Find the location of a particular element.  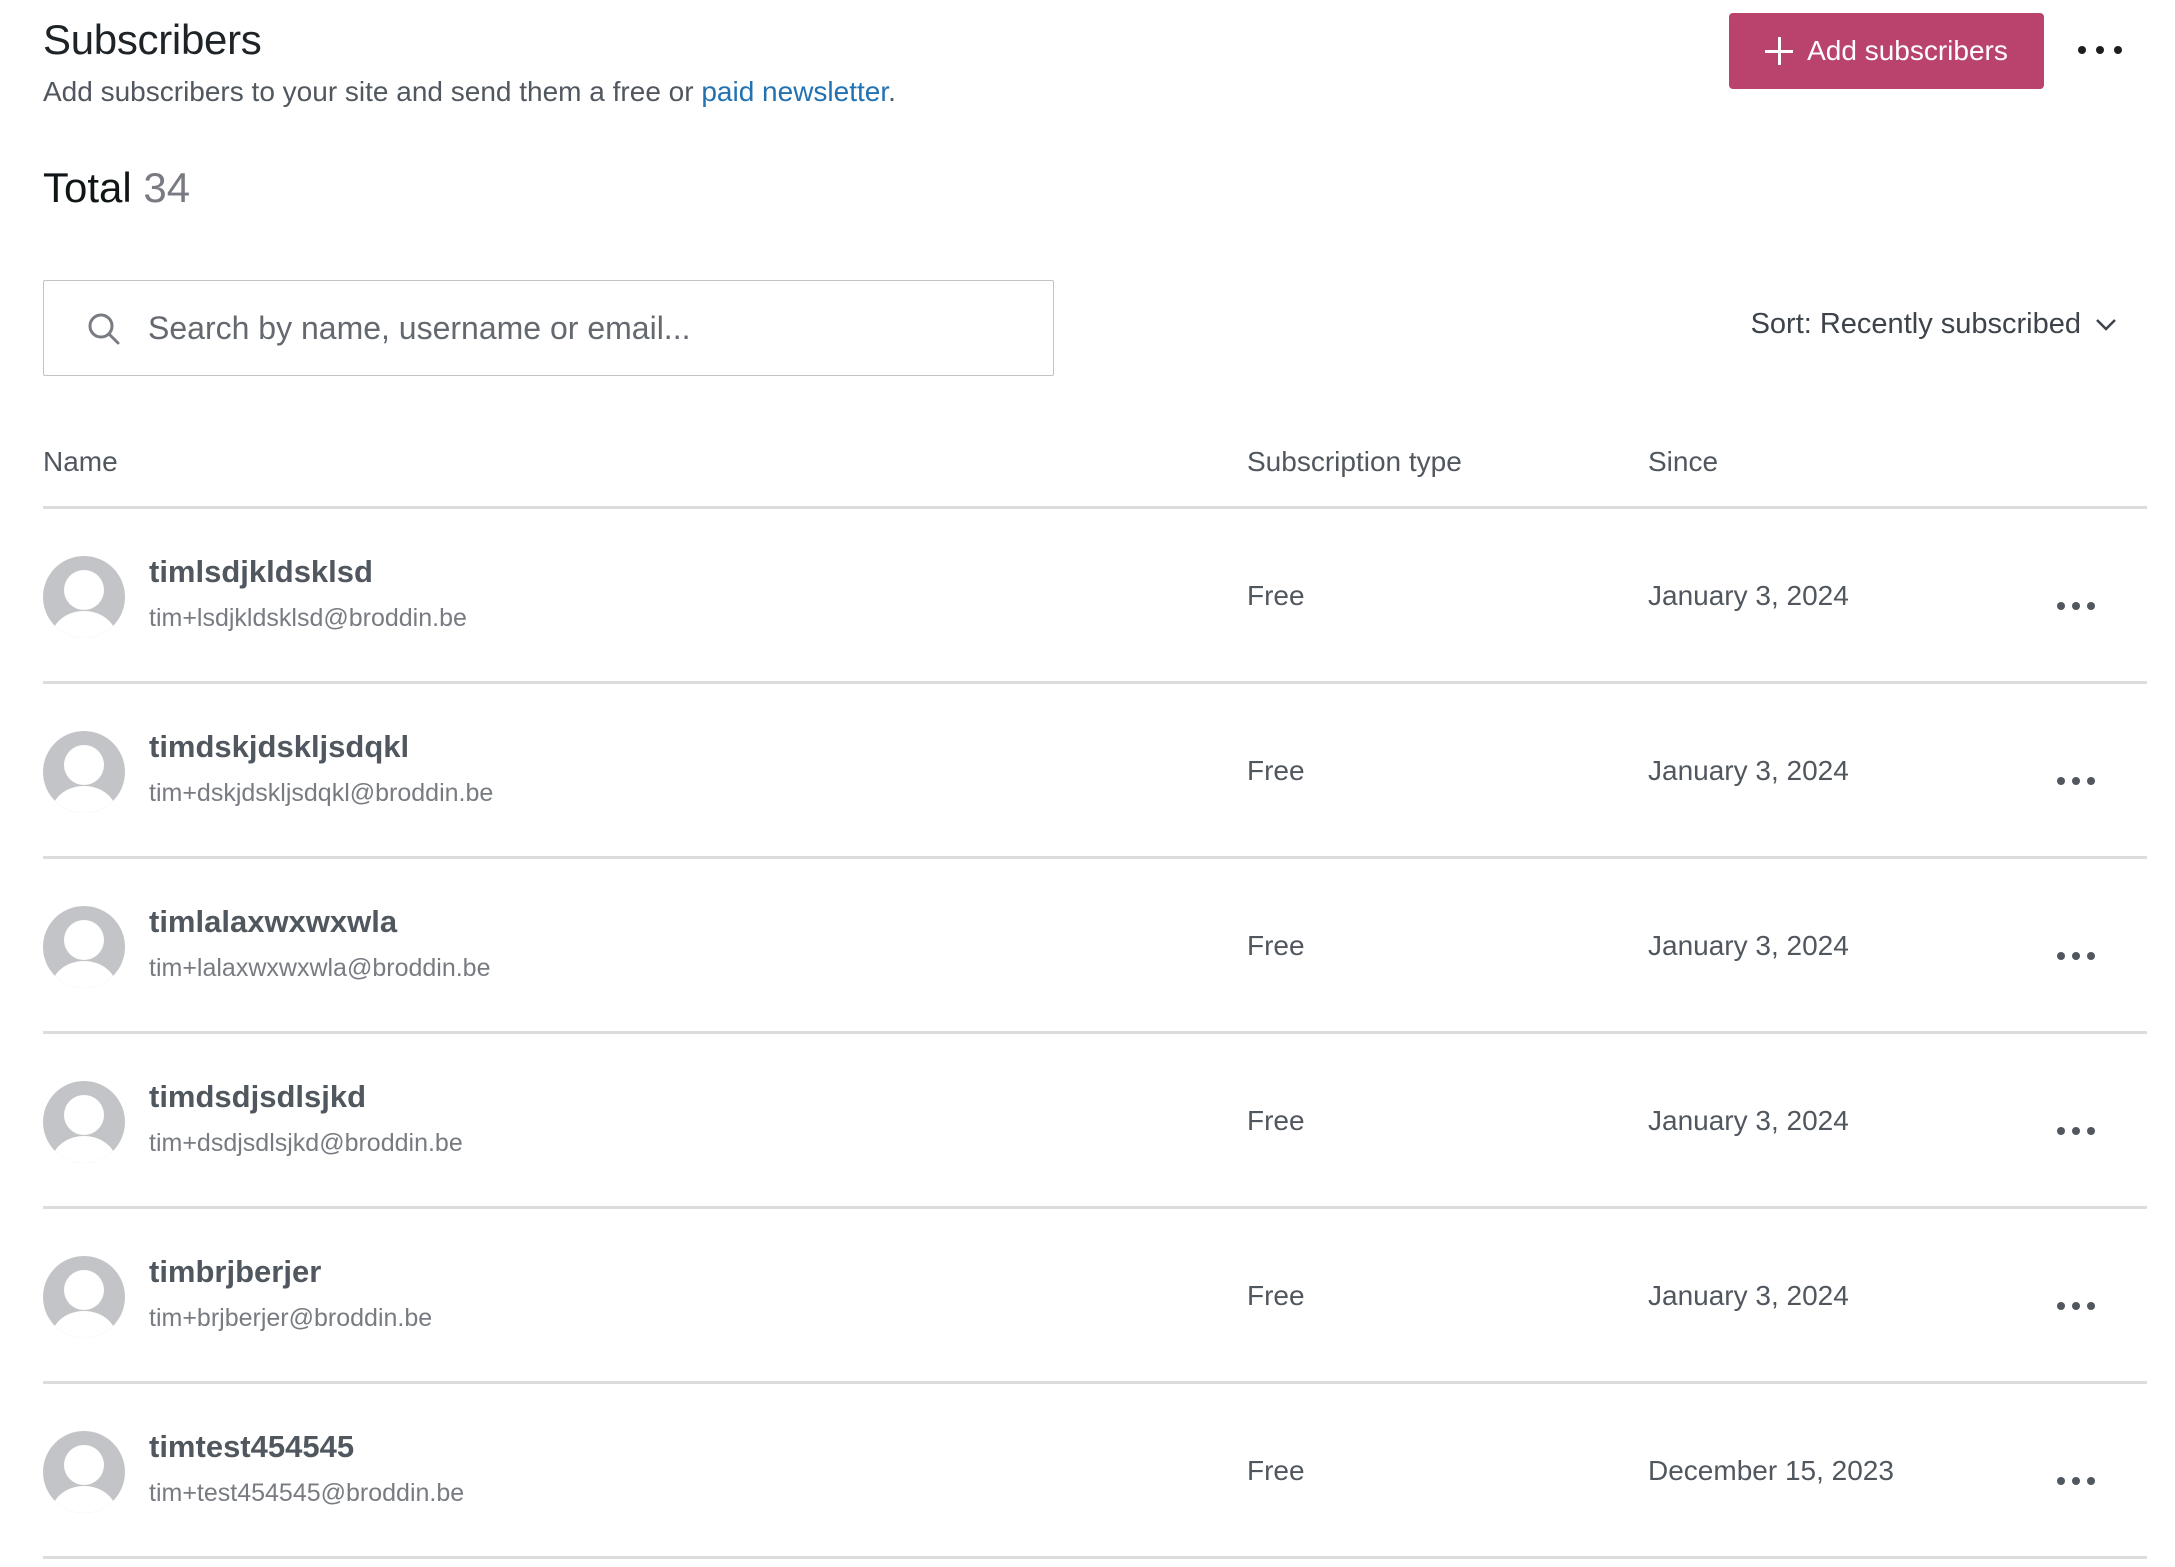

page-more-menu-button is located at coordinates (2100, 50).